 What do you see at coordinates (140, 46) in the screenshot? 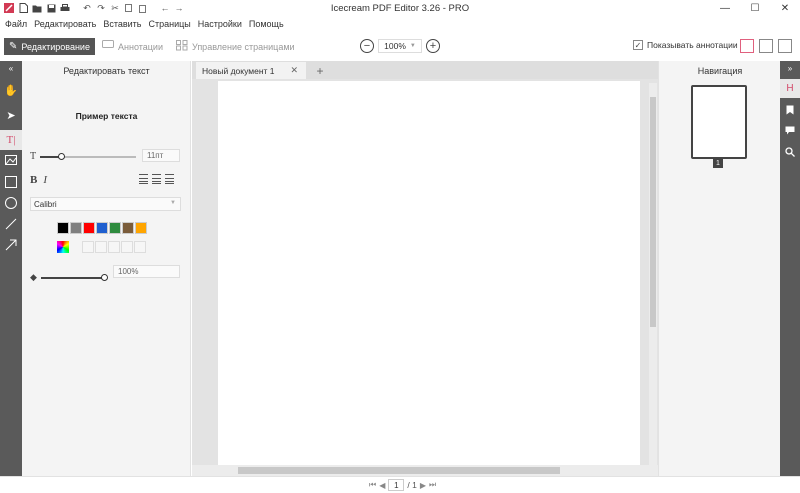
I see `annotations-mode-label: Аннотации` at bounding box center [140, 46].